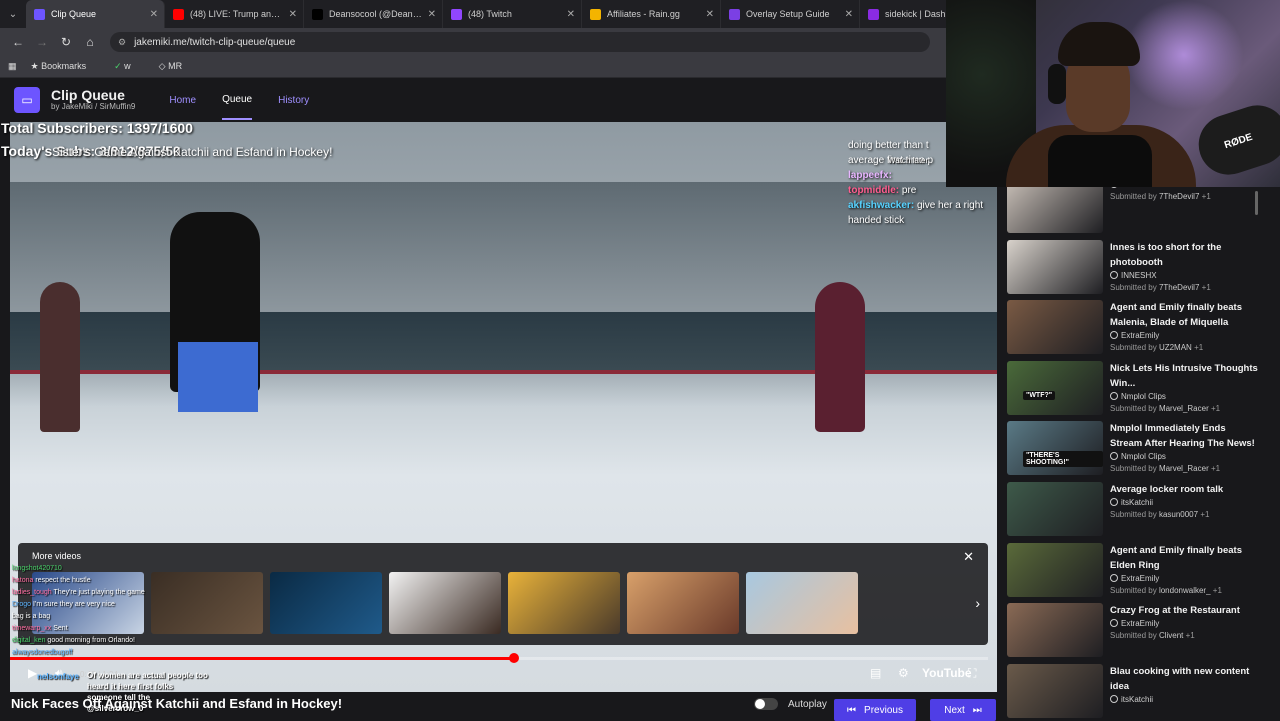  I want to click on browser-tab: Affiliates - Rain.gg ✕, so click(651, 14).